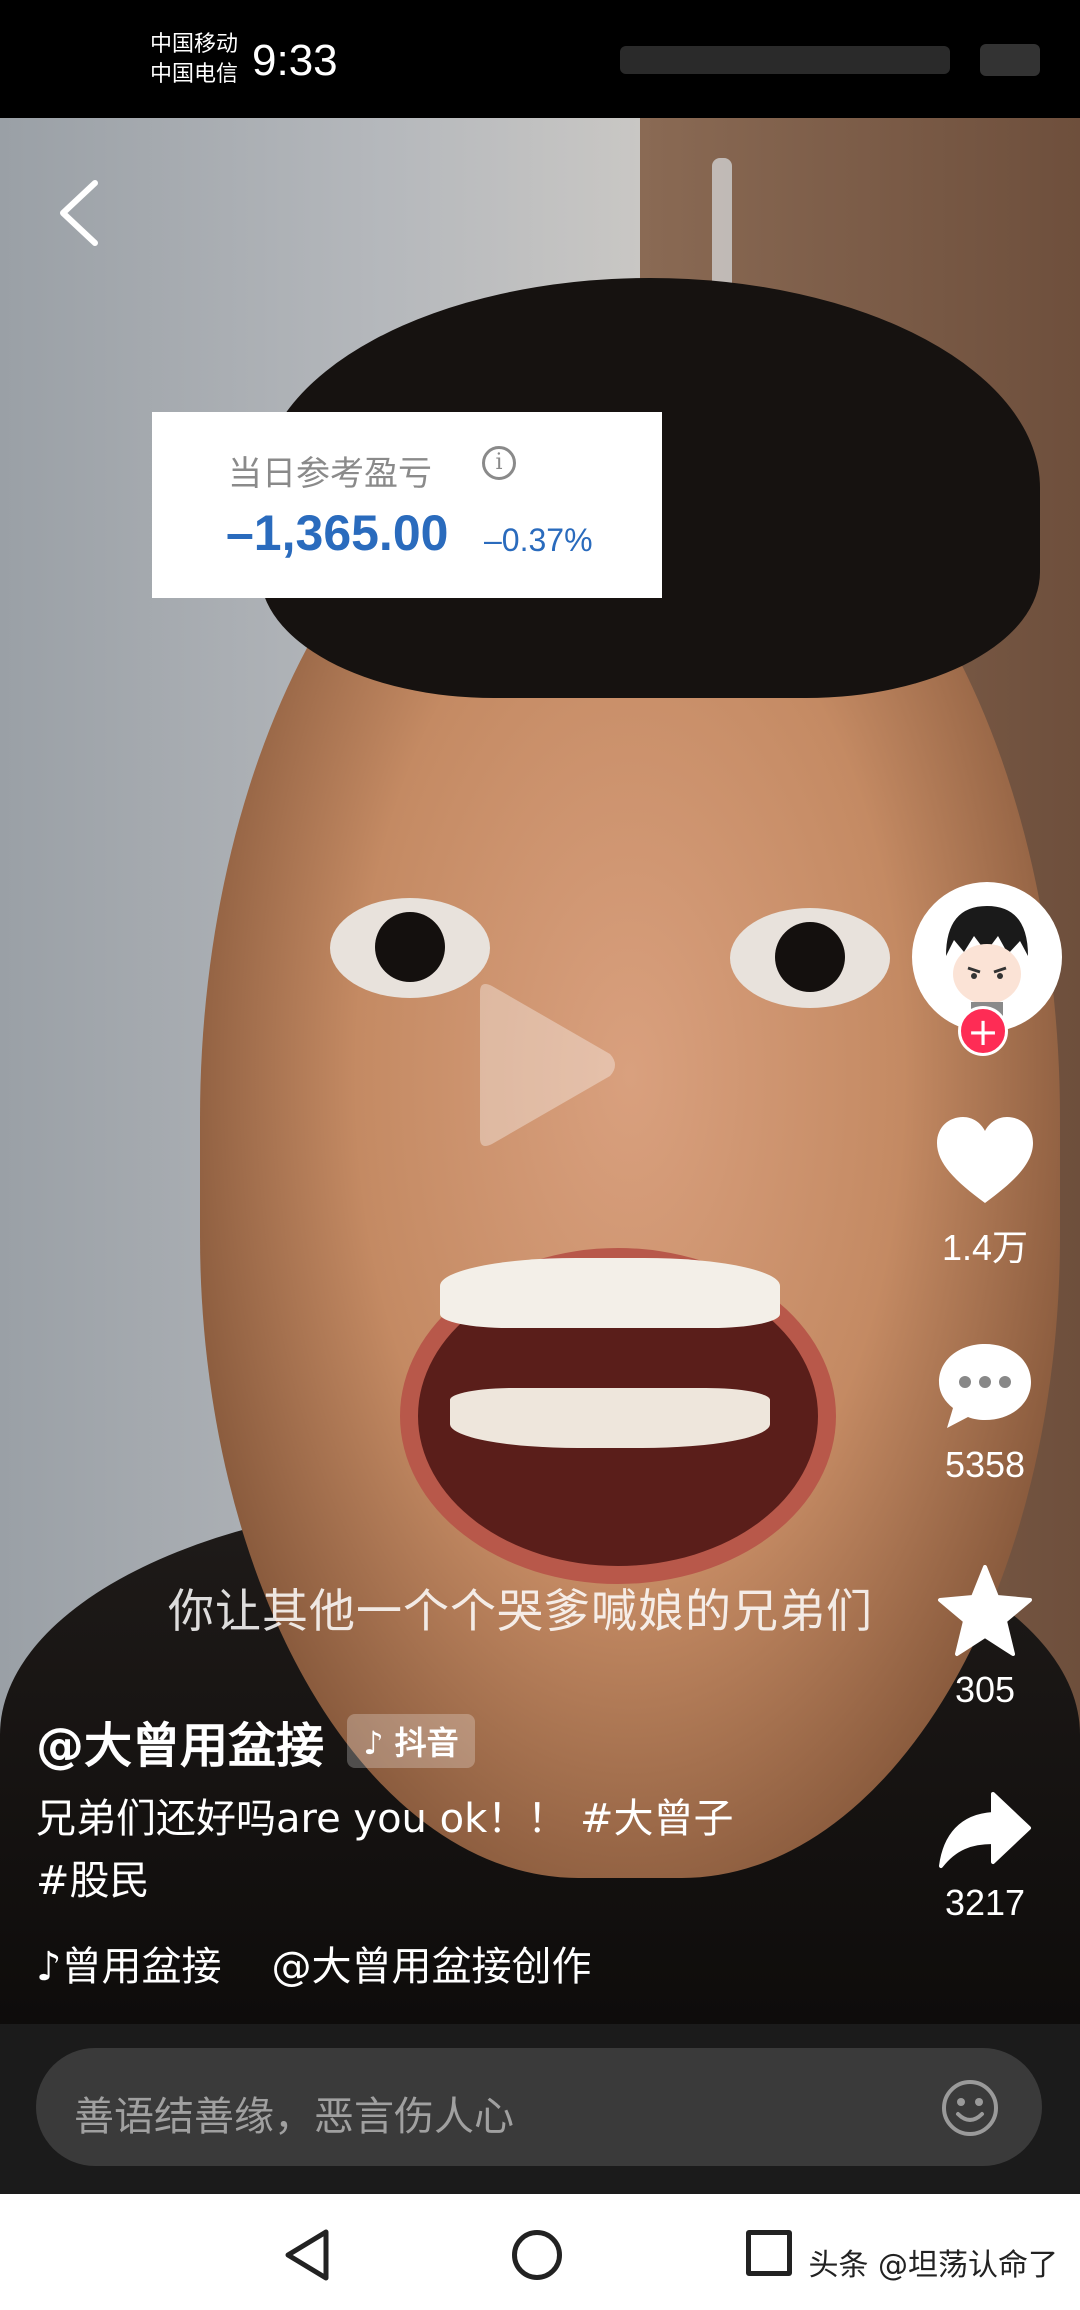  I want to click on music-note-icon: ♪, so click(49, 1967).